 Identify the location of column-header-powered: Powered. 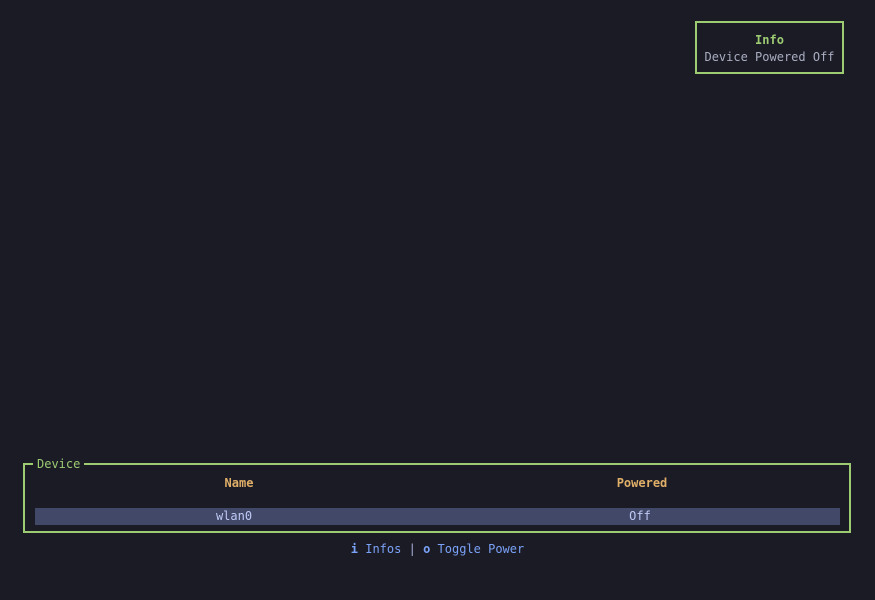
(642, 483).